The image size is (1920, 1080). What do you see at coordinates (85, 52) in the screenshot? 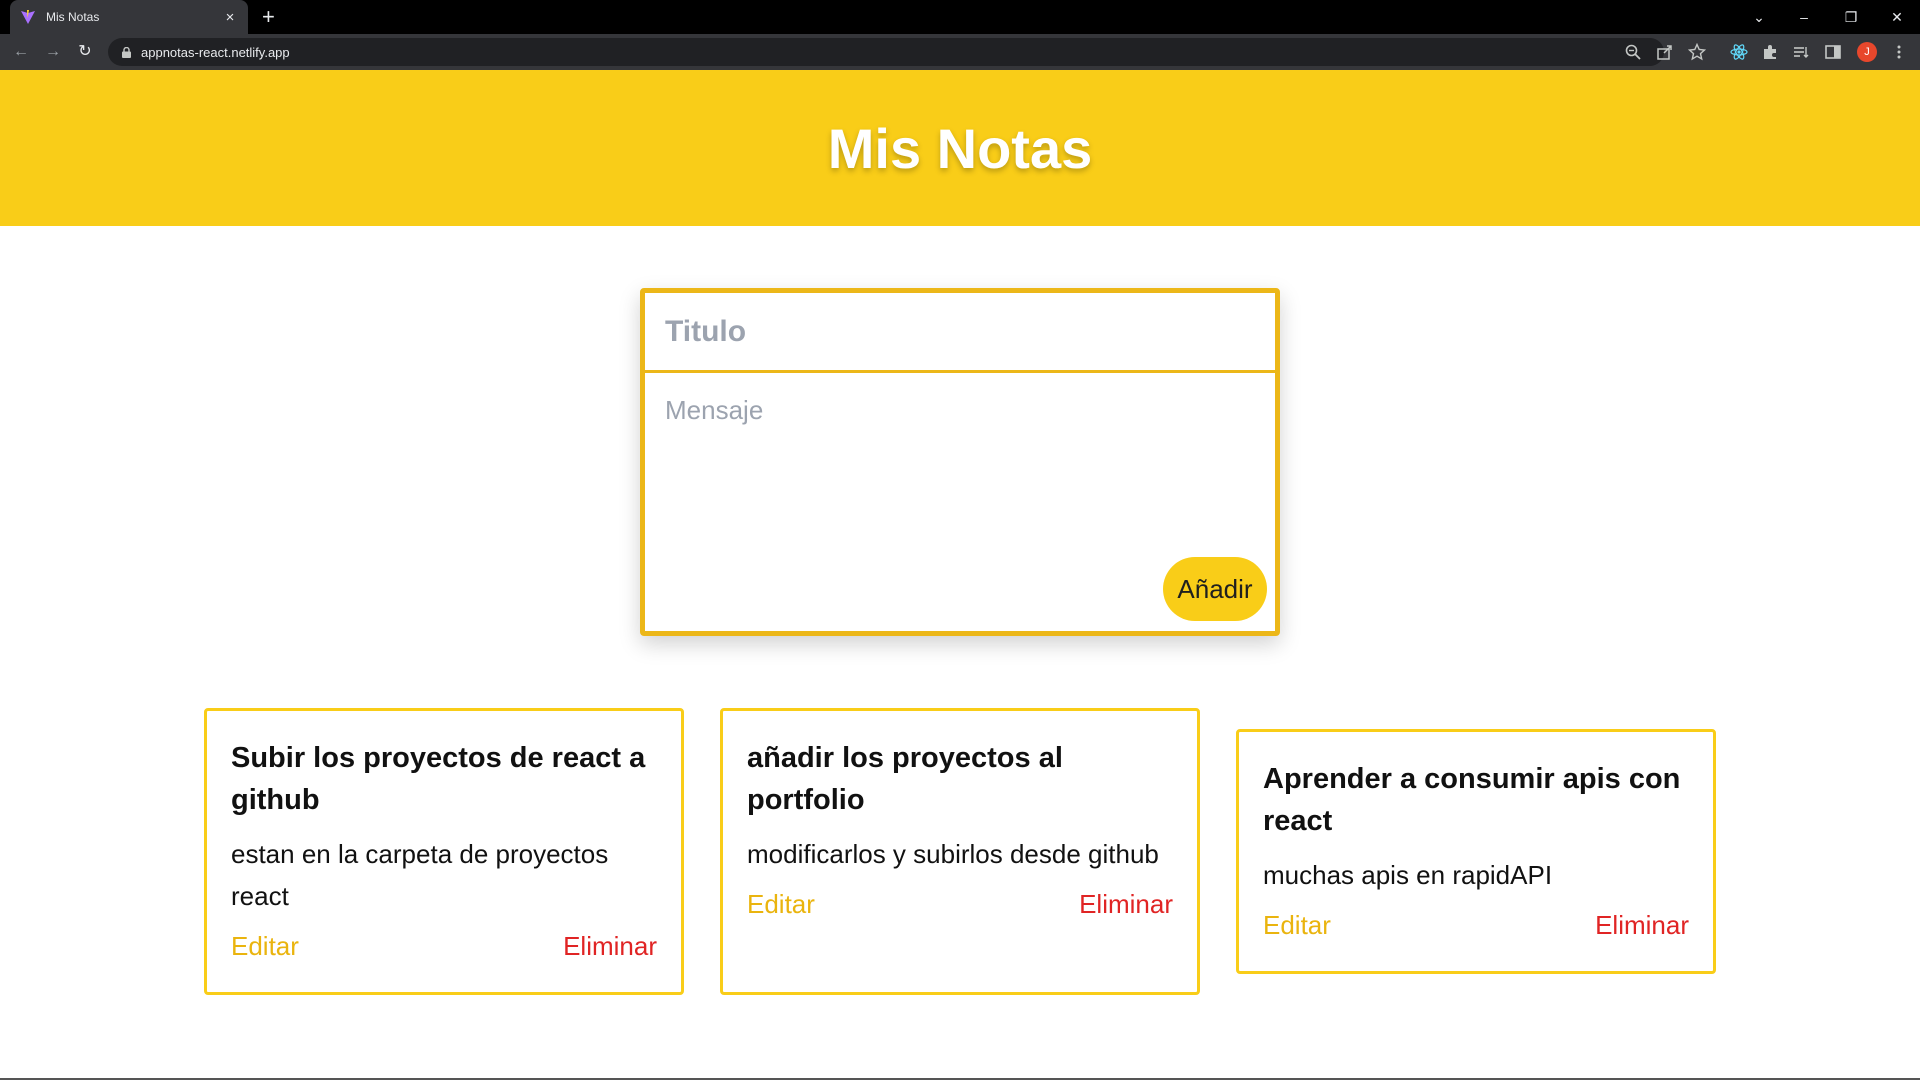
I see `reload-button: ↻` at bounding box center [85, 52].